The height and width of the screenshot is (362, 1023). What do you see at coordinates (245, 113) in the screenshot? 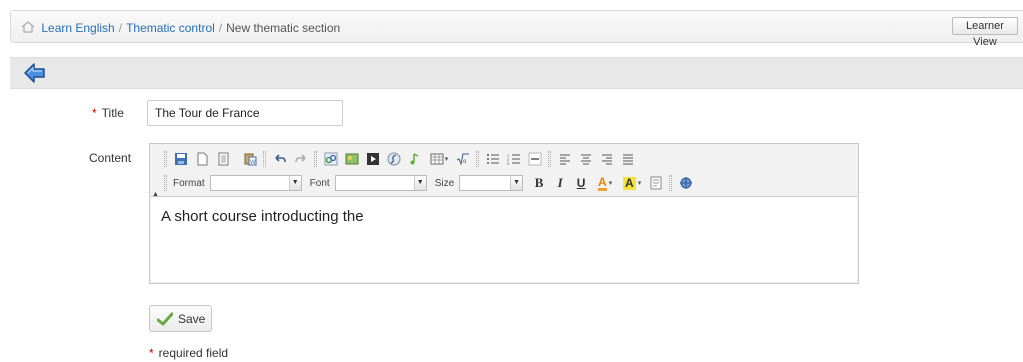
I see `title-input: The Tour de France` at bounding box center [245, 113].